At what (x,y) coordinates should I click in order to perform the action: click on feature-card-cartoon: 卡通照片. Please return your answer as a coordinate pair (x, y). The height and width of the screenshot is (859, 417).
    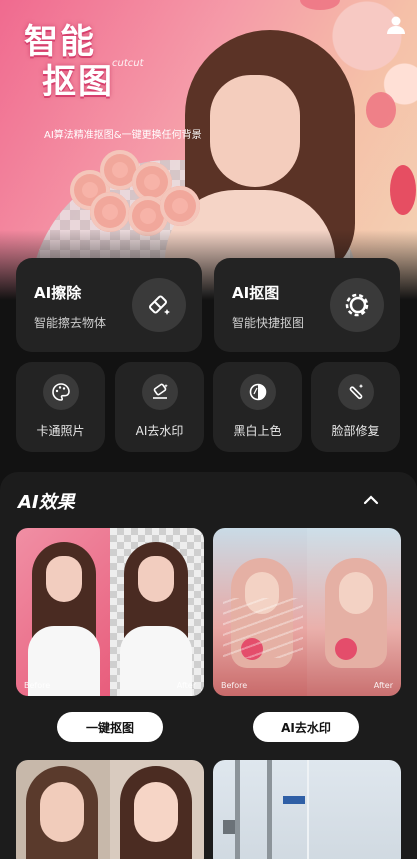
    Looking at the image, I should click on (60, 407).